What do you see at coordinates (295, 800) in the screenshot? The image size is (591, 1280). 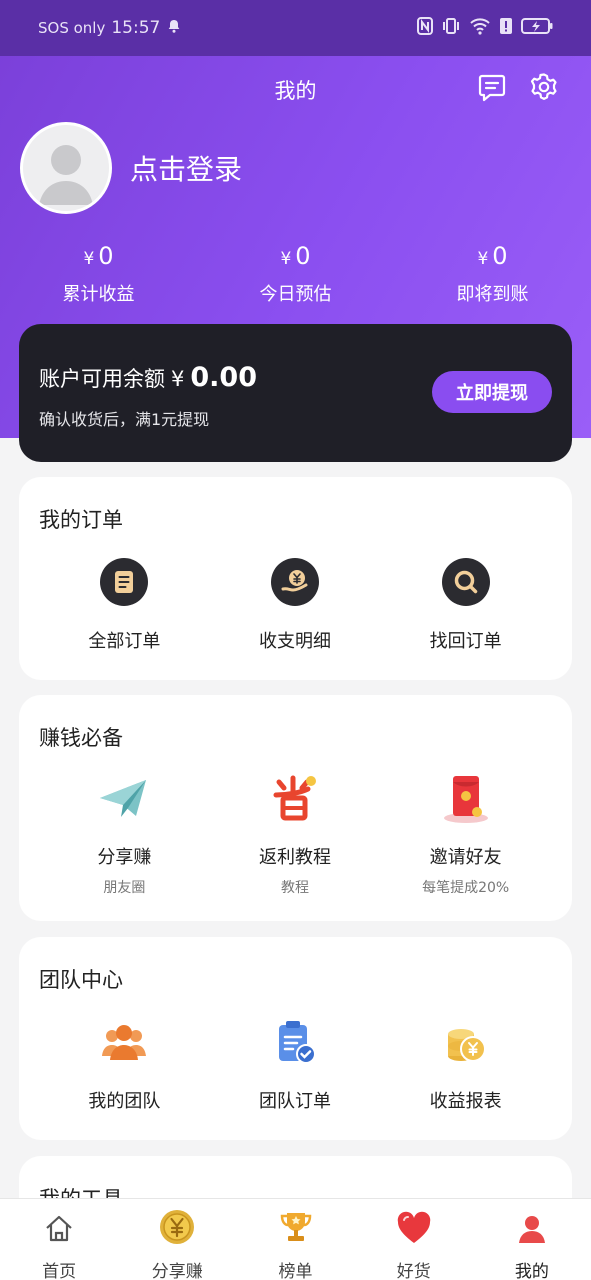 I see `save-sheng-icon` at bounding box center [295, 800].